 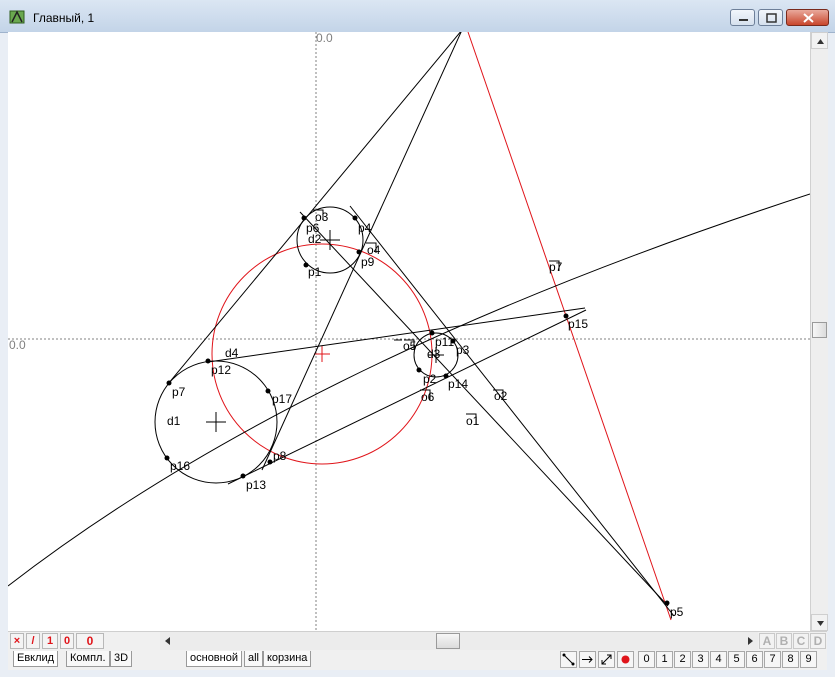 What do you see at coordinates (67, 641) in the screenshot?
I see `status-mark-zero: 0` at bounding box center [67, 641].